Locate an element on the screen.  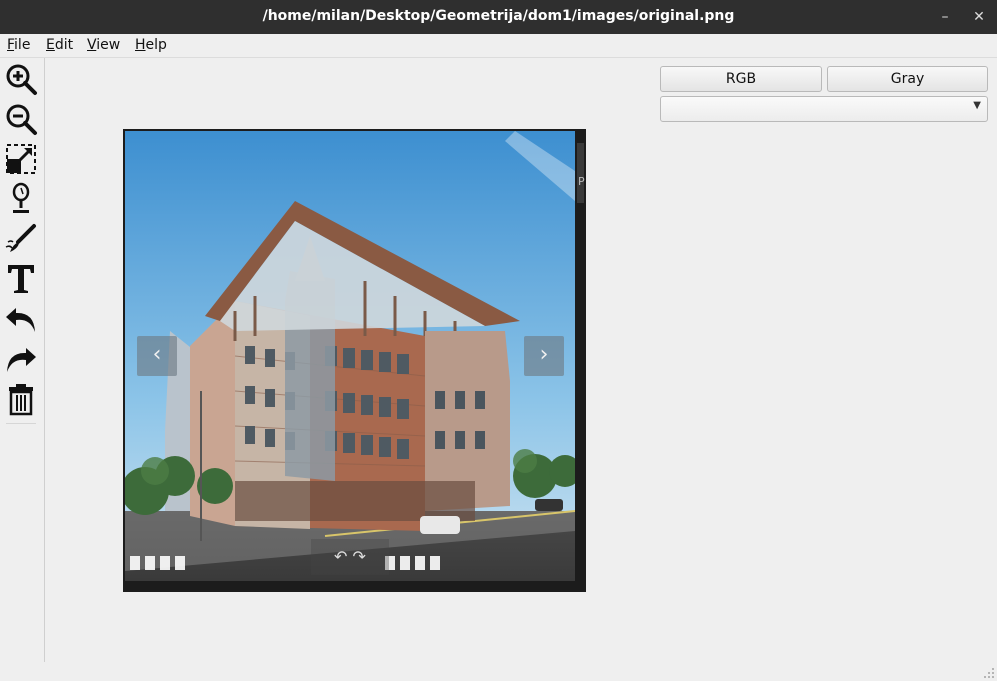
close-button: ✕ is located at coordinates (979, 17).